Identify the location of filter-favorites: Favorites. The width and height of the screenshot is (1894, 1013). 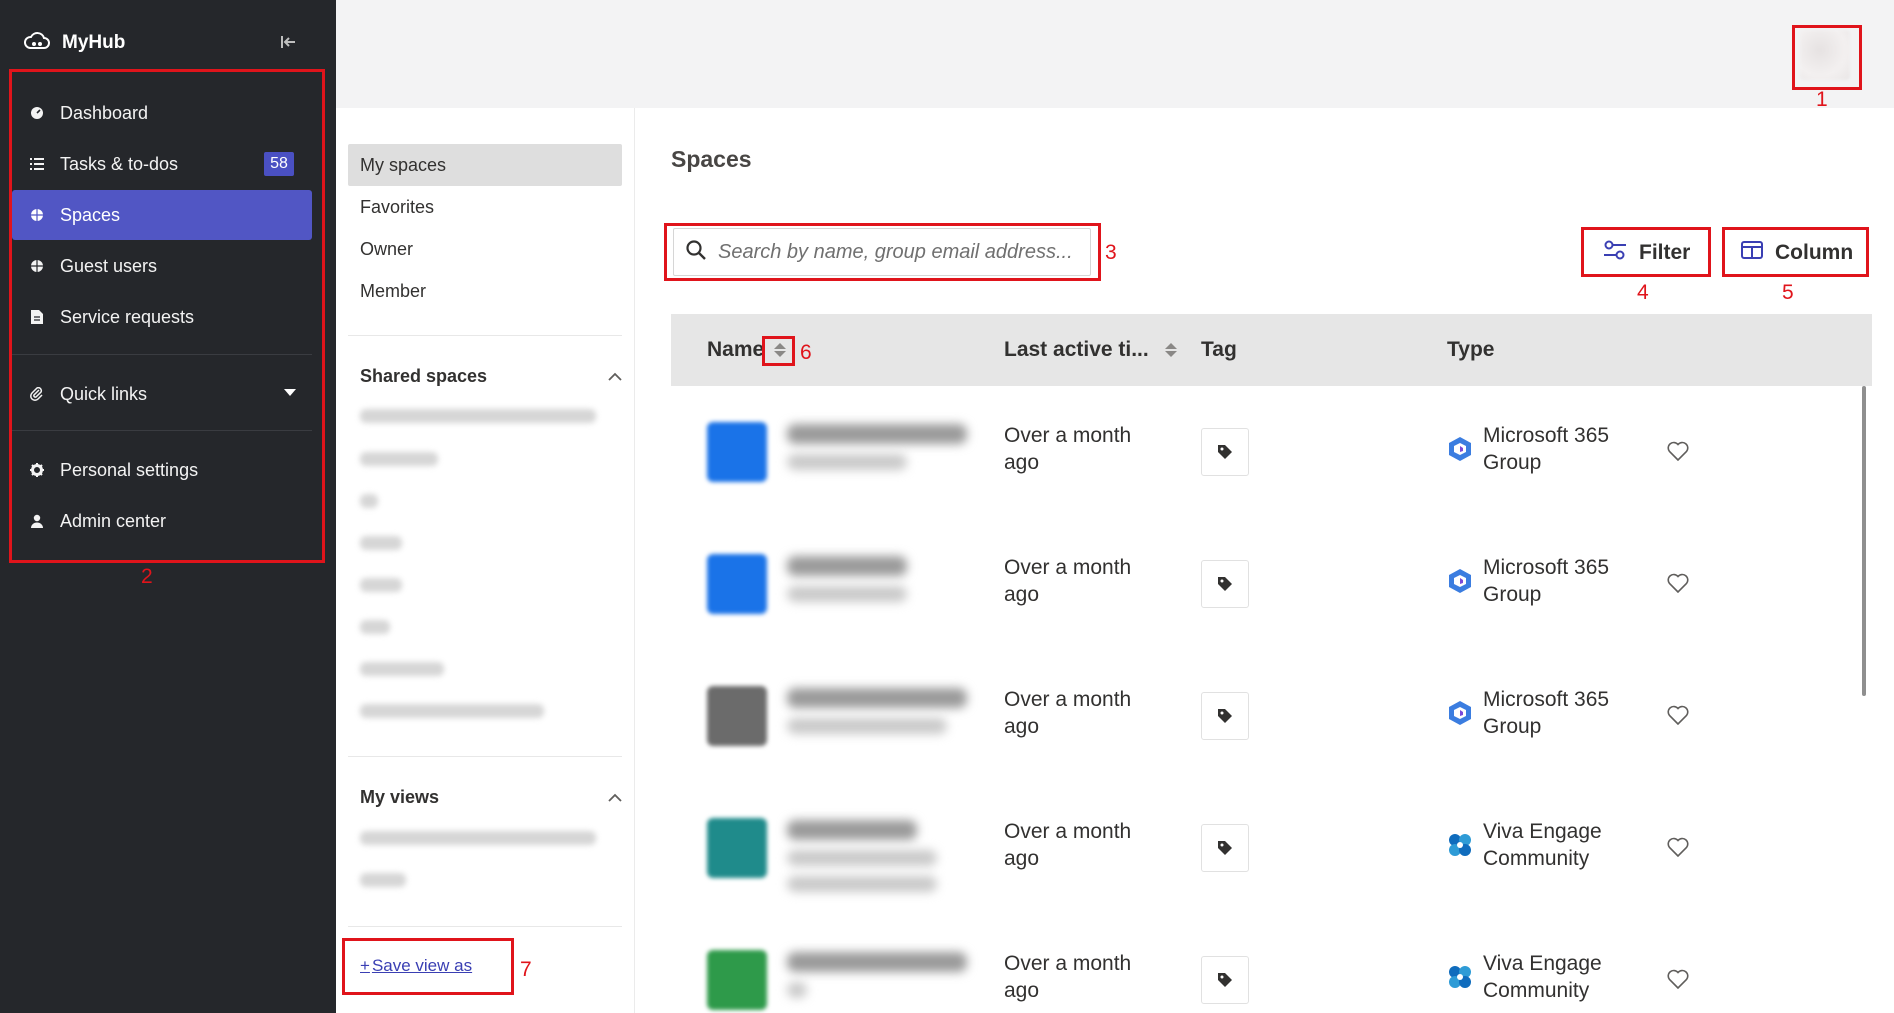
(485, 207).